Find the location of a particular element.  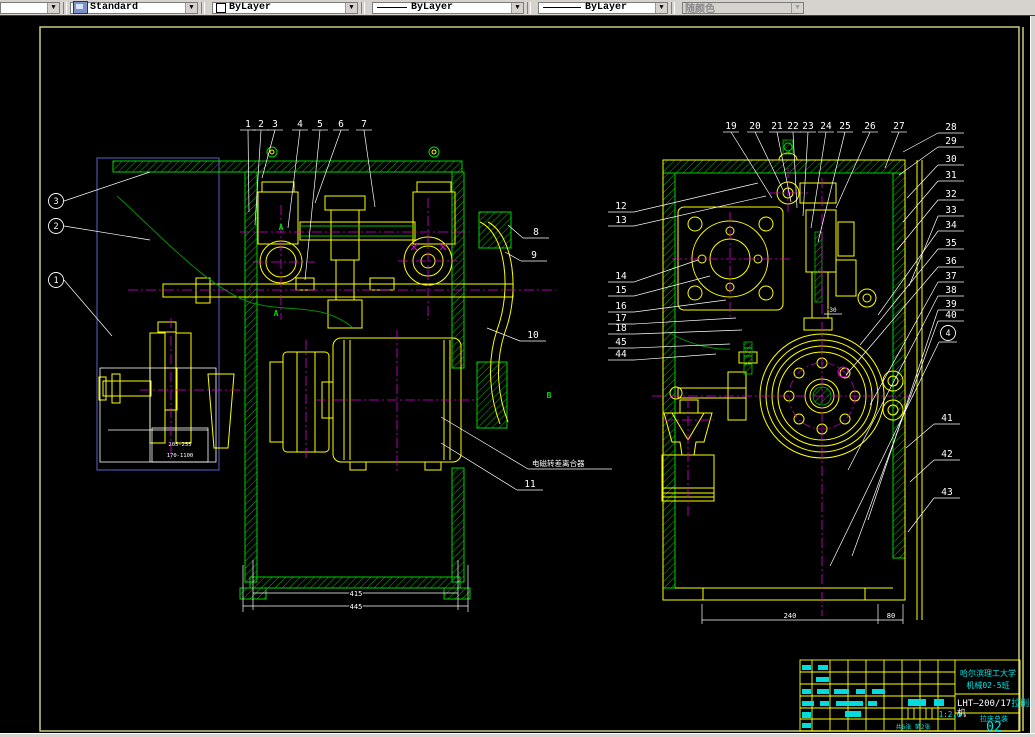

callout-label: 9 is located at coordinates (534, 255).